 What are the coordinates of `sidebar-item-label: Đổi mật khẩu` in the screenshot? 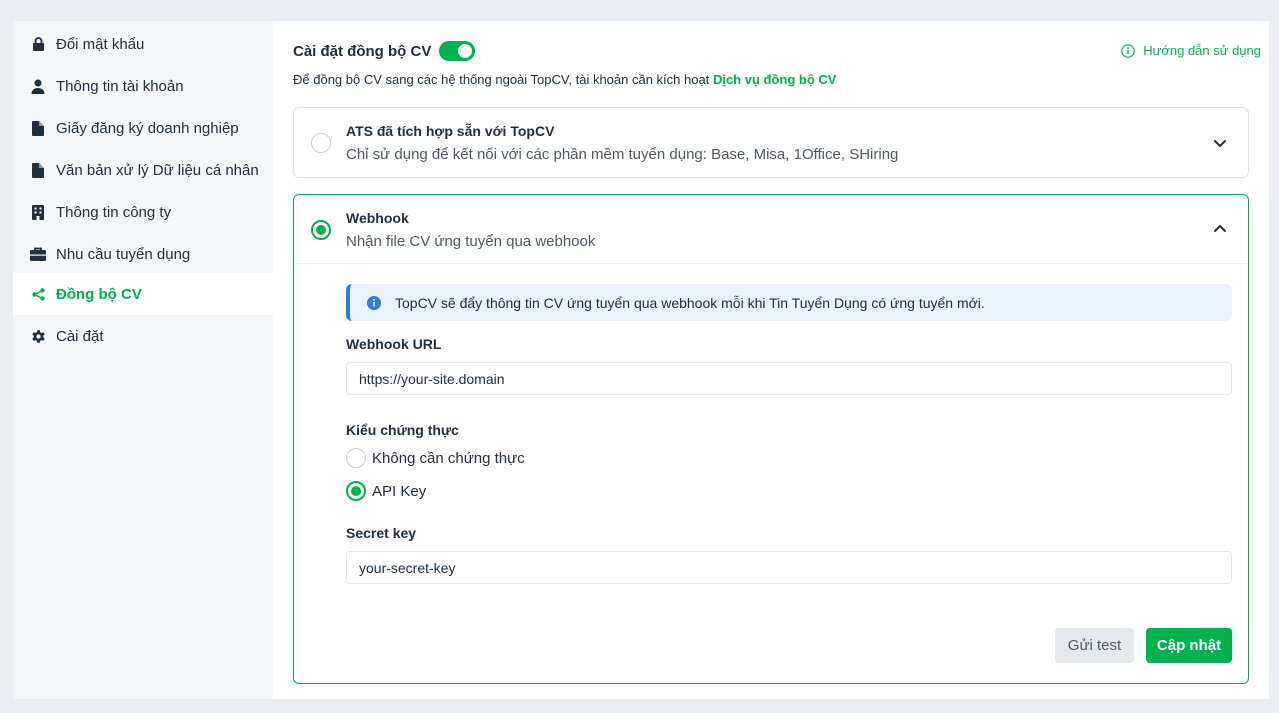 It's located at (100, 44).